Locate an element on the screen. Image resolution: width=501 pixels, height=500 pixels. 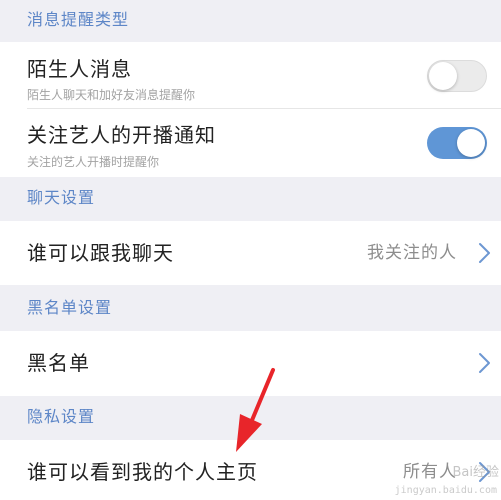
watermark-url: jingyan.baidu.com is located at coordinates (445, 490).